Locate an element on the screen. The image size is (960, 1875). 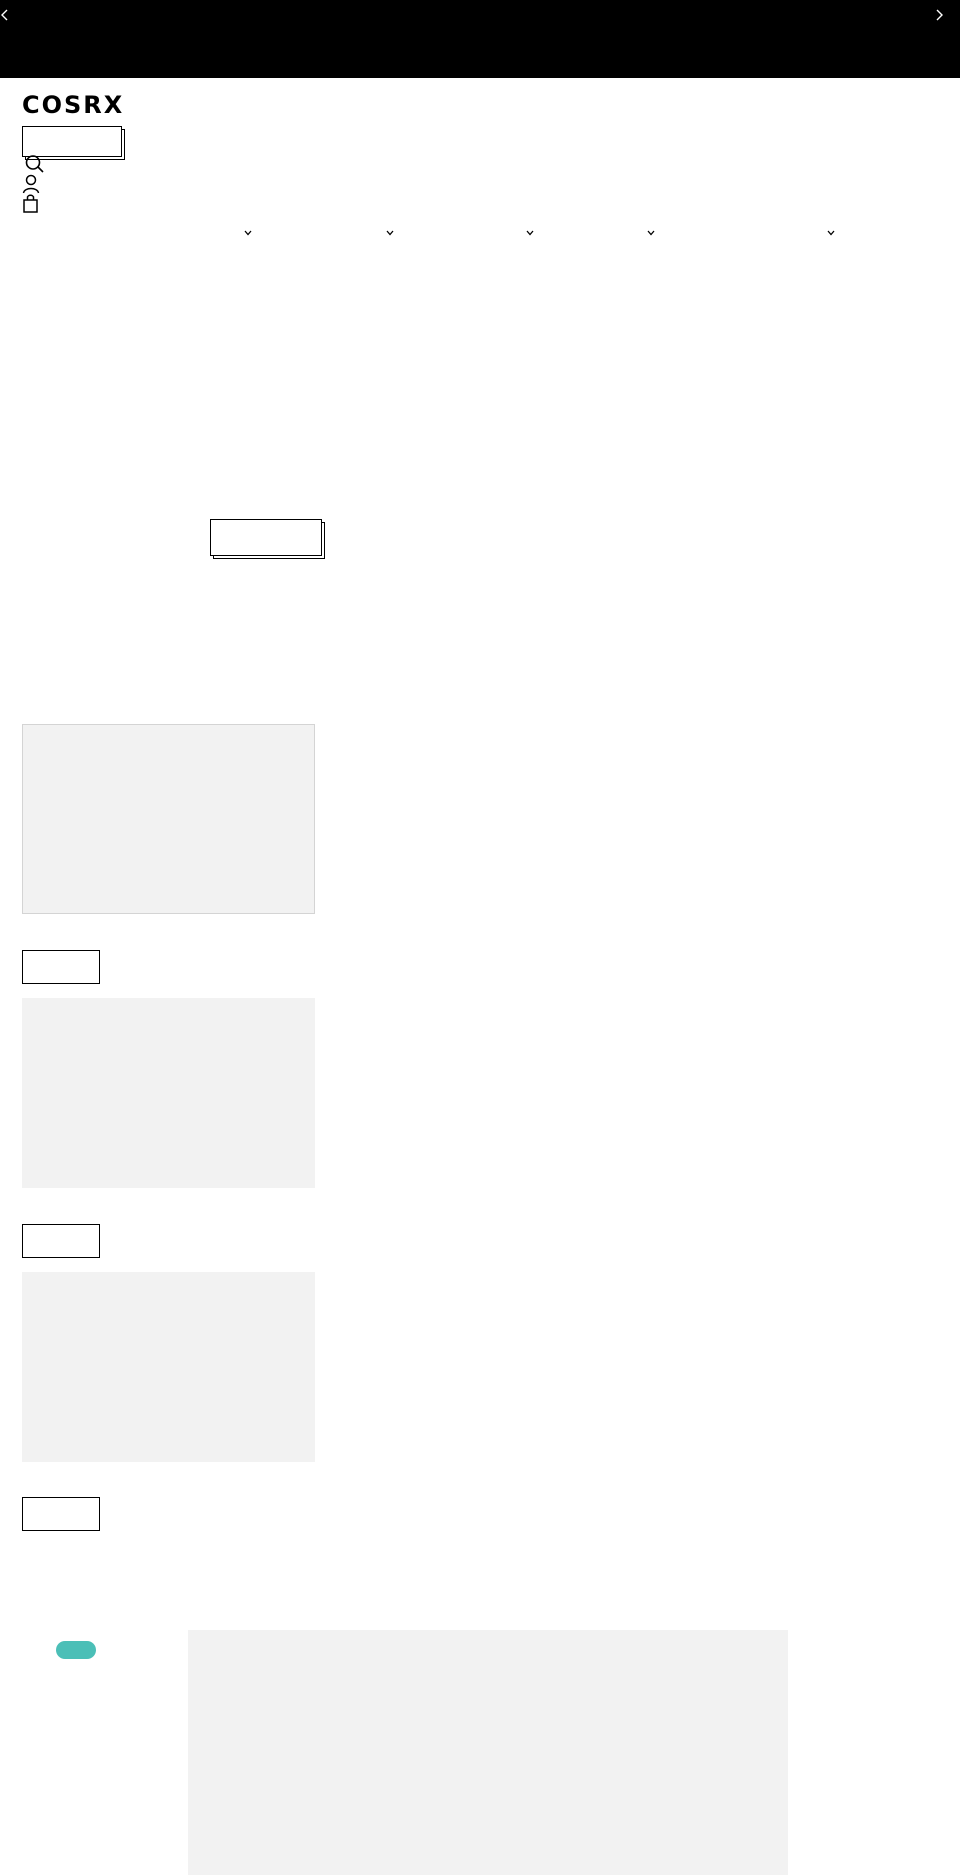
cart-icon is located at coordinates (31, 203).